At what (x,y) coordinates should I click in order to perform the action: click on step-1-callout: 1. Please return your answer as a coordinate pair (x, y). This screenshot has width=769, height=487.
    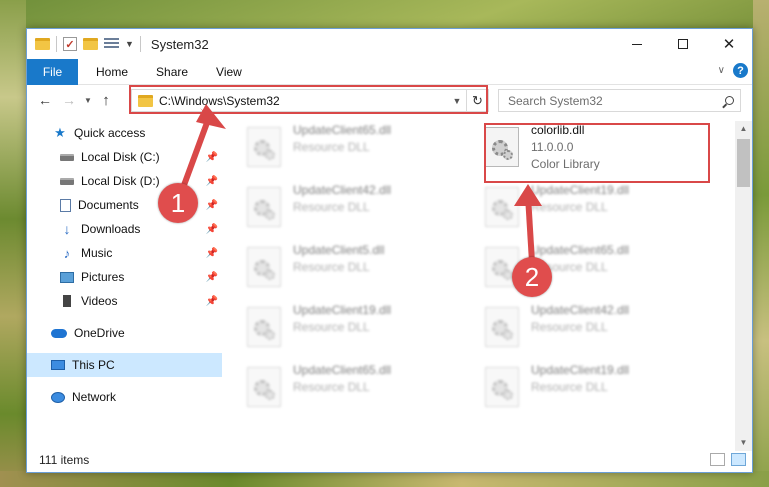
    Looking at the image, I should click on (178, 203).